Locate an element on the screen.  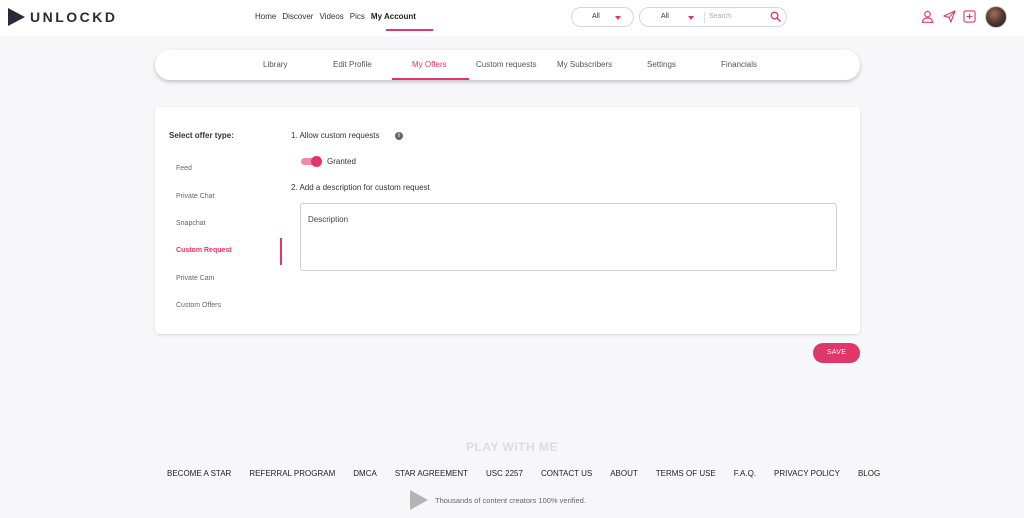
offer-type-private-chat: Private Chat is located at coordinates (195, 196).